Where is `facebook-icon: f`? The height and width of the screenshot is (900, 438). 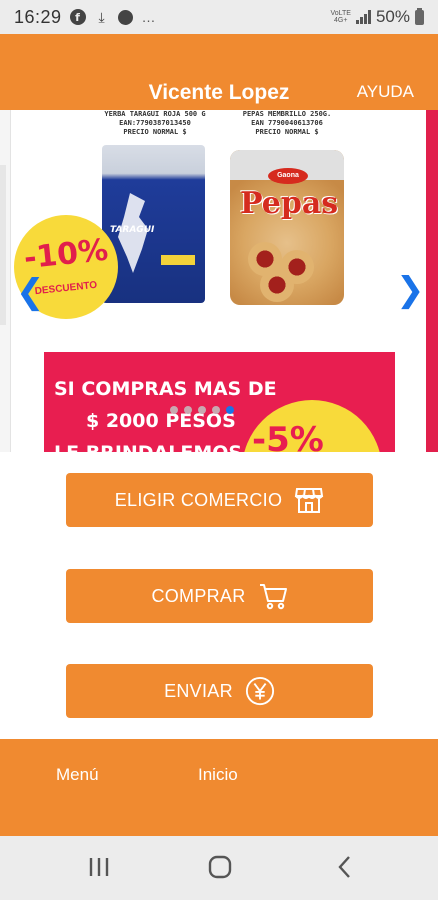
facebook-icon: f is located at coordinates (77, 17).